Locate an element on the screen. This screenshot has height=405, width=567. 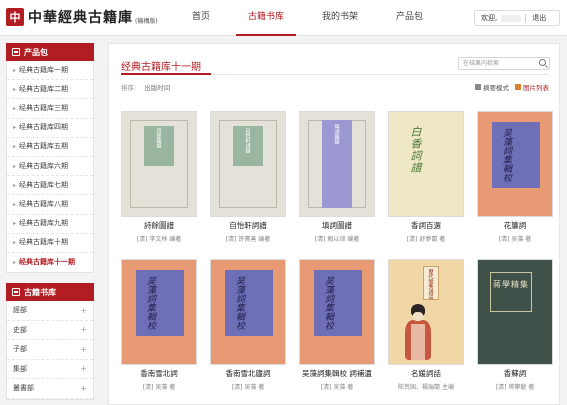
book-title: 填詞圖譜 is located at coordinates (337, 225).